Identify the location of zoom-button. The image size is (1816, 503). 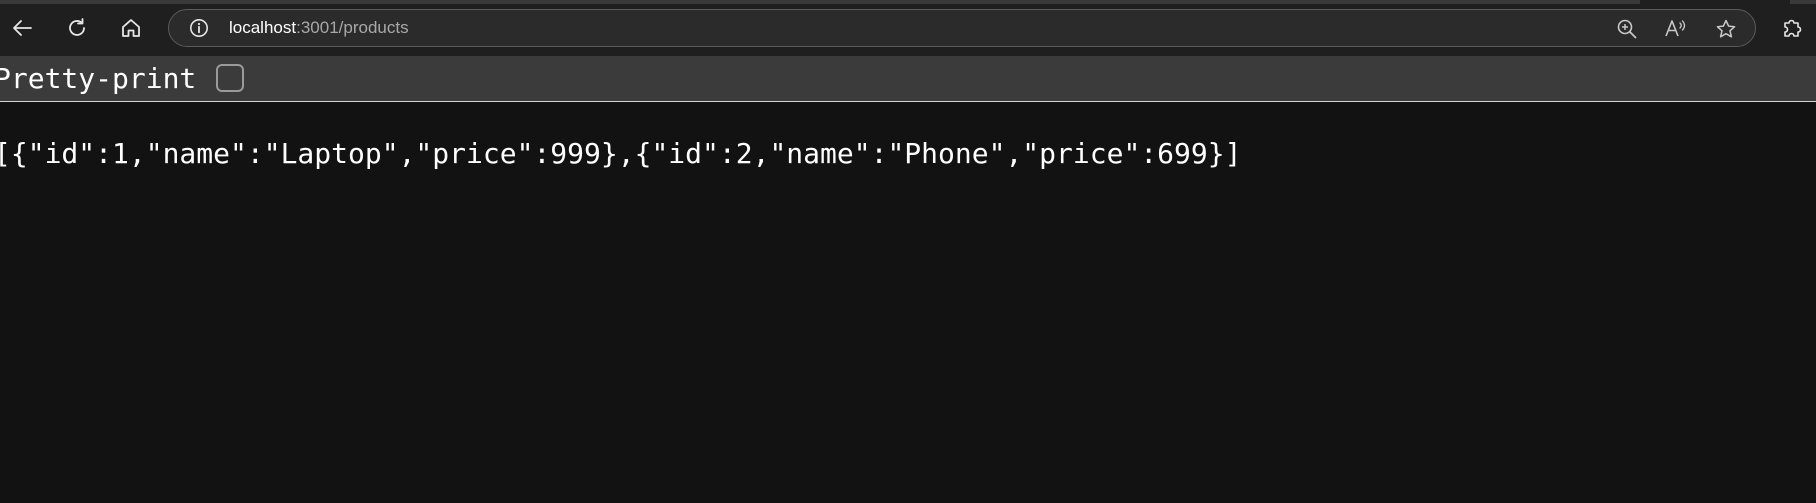
(1627, 29).